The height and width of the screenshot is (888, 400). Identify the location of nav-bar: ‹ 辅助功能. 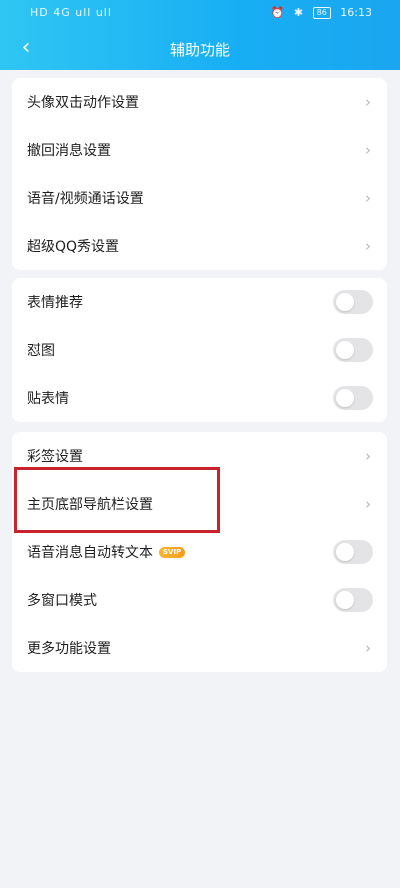
(200, 50).